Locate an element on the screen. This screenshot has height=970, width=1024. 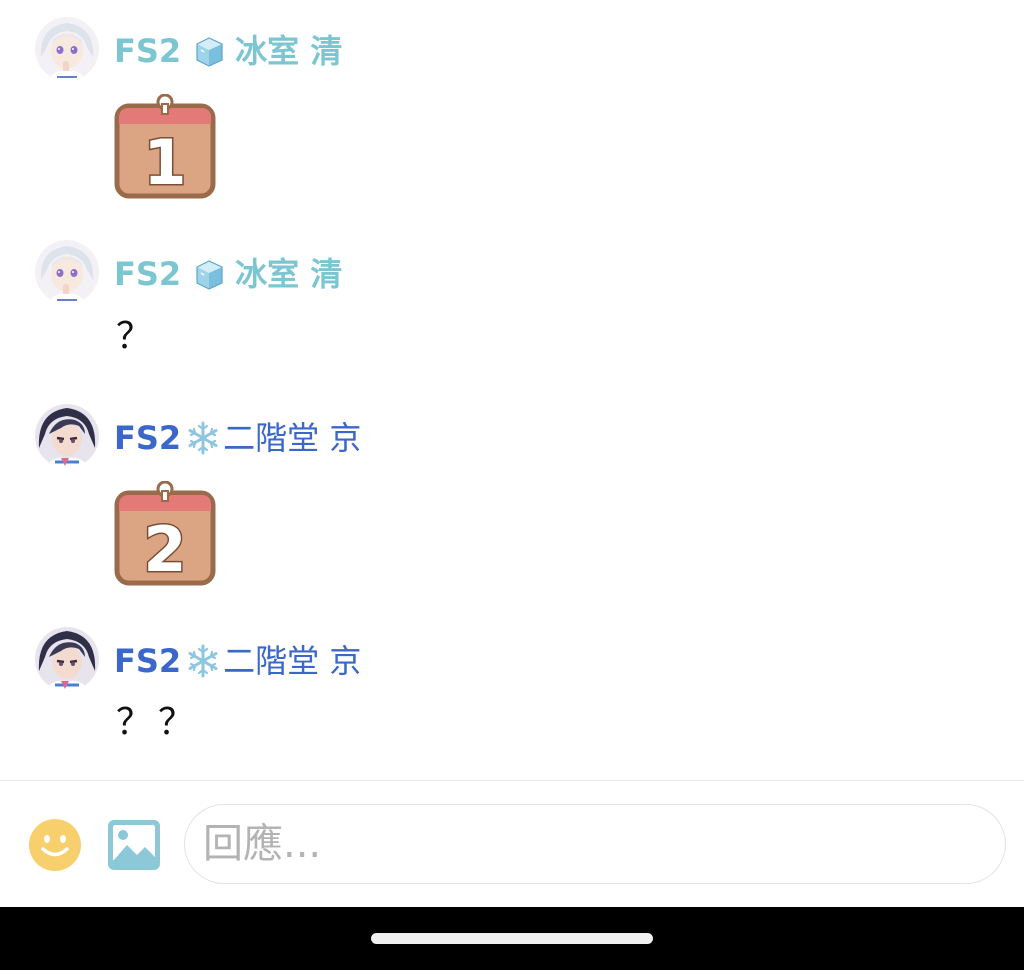
sticker-number: 2 is located at coordinates (164, 549).